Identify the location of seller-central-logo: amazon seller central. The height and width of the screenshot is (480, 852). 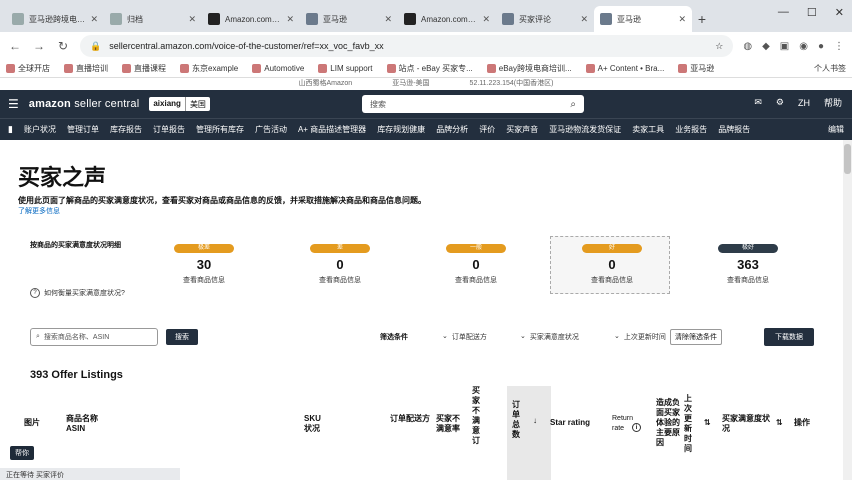
(84, 104).